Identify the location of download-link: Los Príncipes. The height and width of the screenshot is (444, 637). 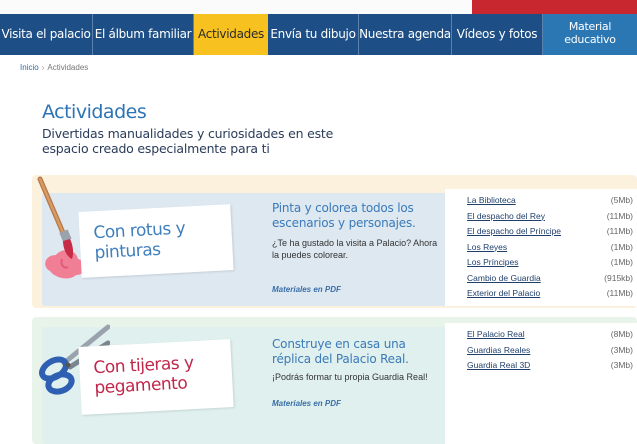
(493, 262).